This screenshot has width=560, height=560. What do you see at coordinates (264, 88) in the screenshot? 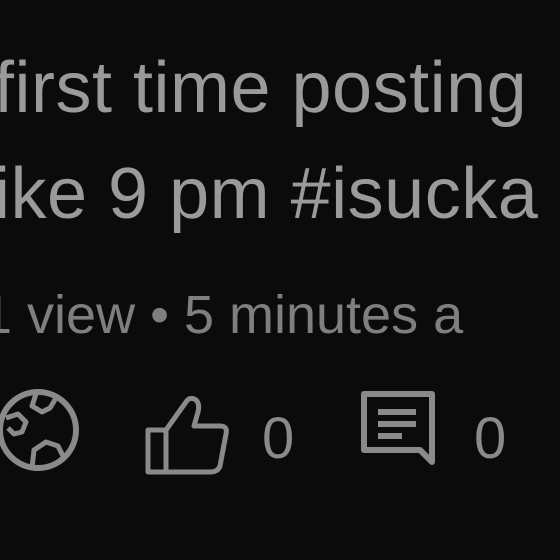
I see `post-title-line-1: first time posting` at bounding box center [264, 88].